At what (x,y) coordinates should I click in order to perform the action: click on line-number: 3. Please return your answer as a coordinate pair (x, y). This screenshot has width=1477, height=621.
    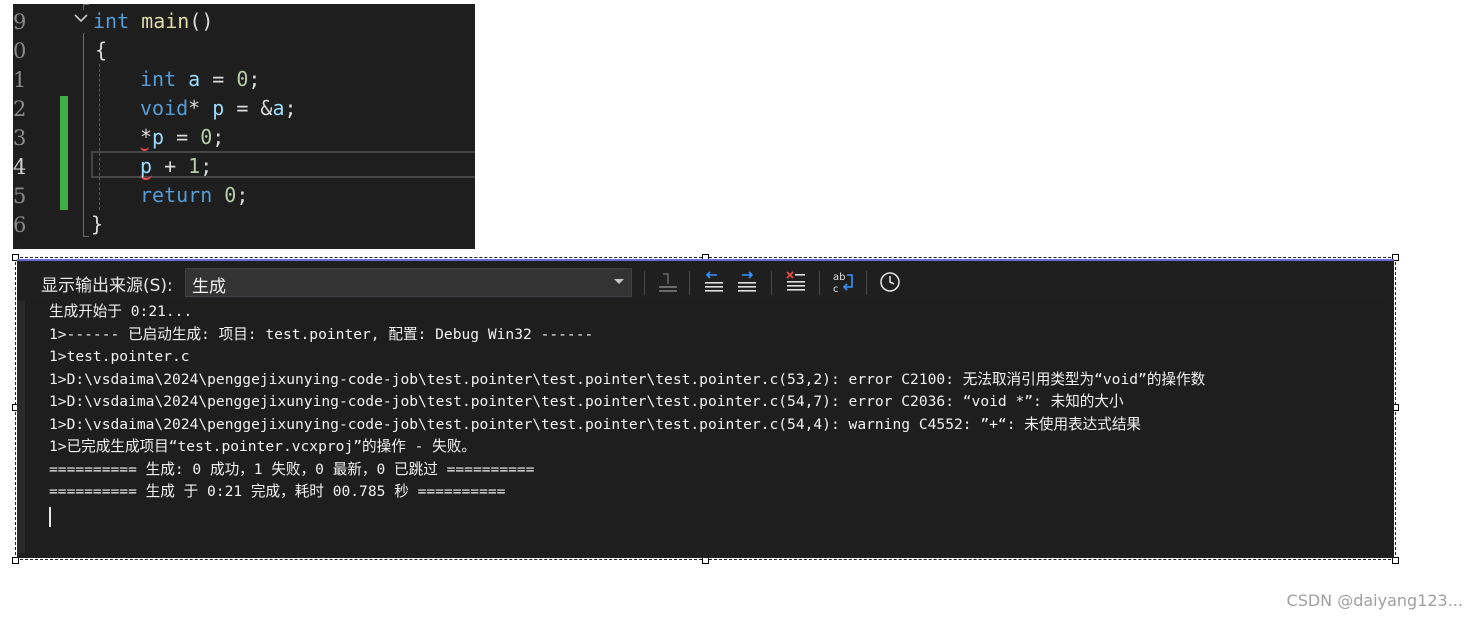
    Looking at the image, I should click on (20, 138).